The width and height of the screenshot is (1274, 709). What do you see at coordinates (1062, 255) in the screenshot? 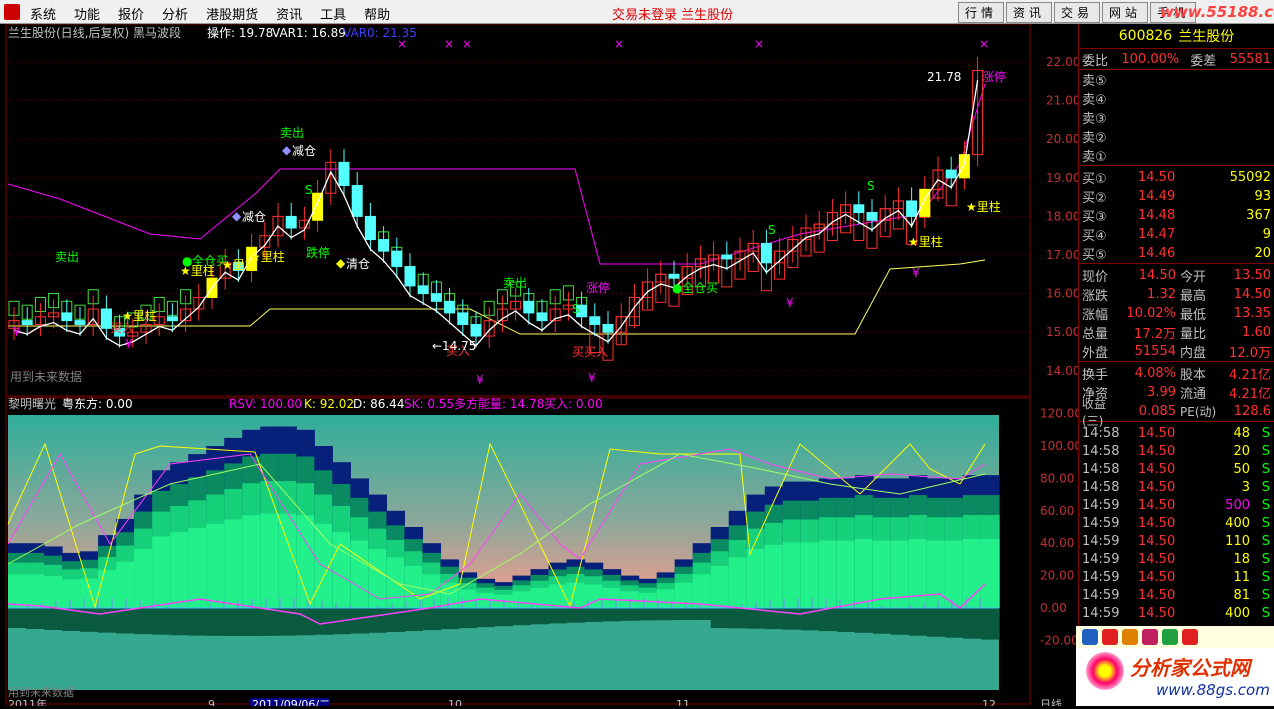
I see `price-tick-label: 17.00` at bounding box center [1062, 255].